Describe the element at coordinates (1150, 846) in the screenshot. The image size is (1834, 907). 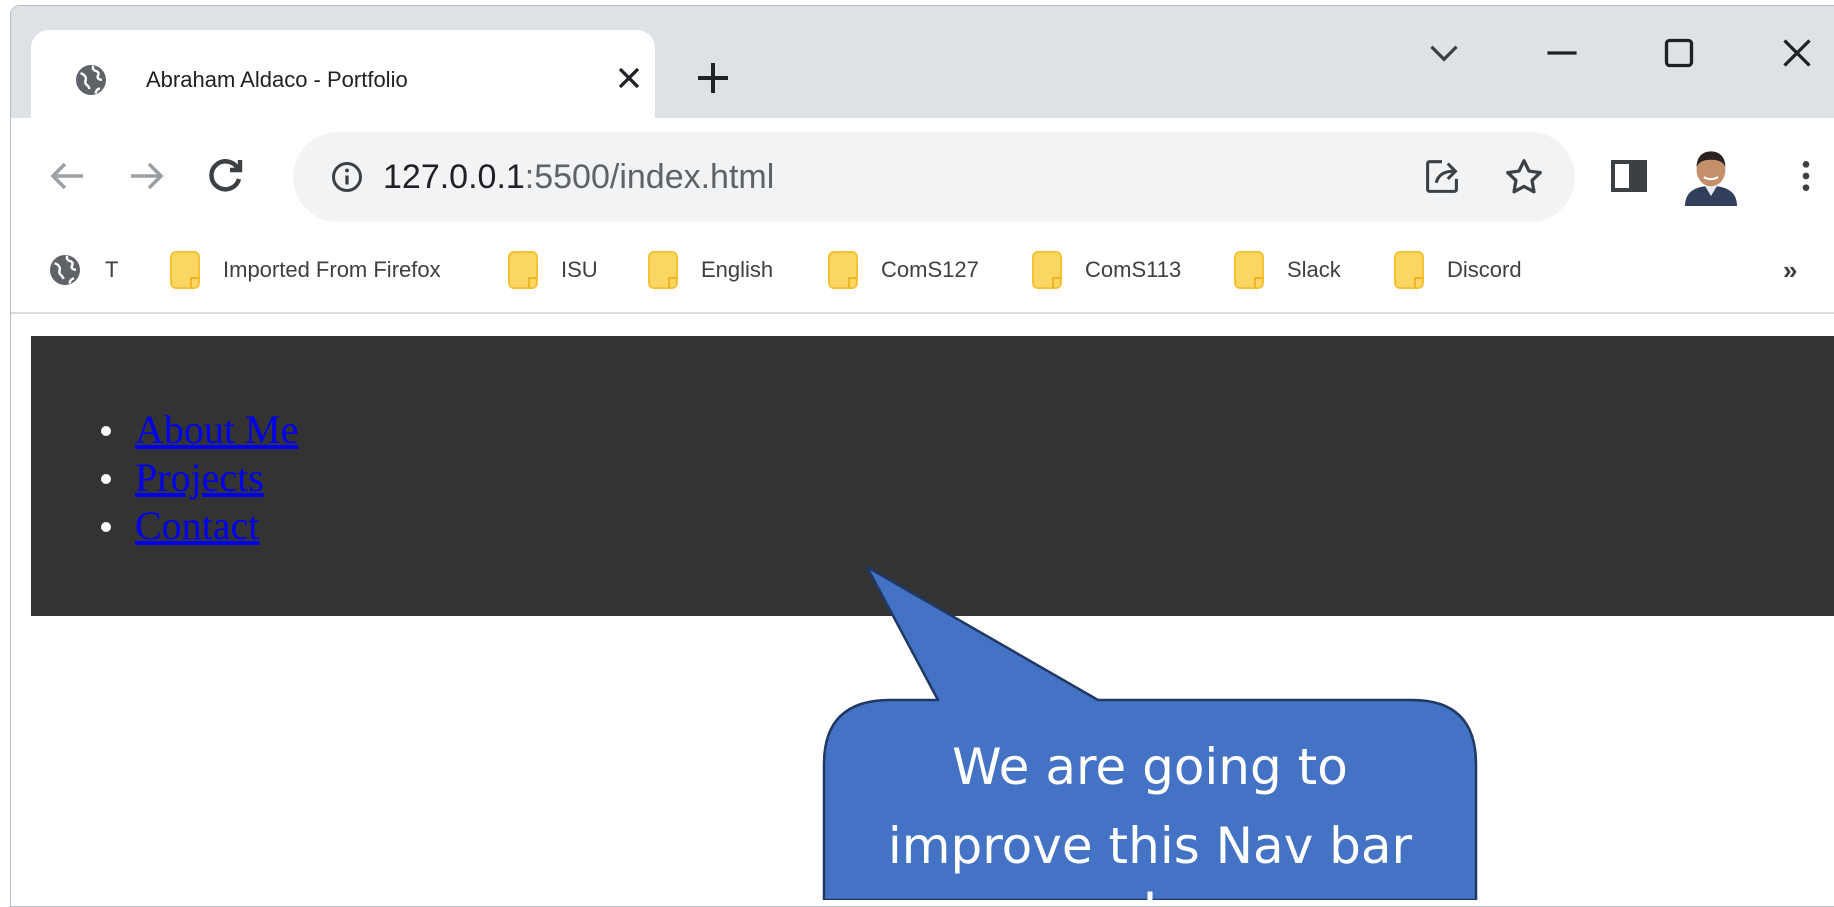
I see `callout-line-2: improve this Nav bar` at that location.